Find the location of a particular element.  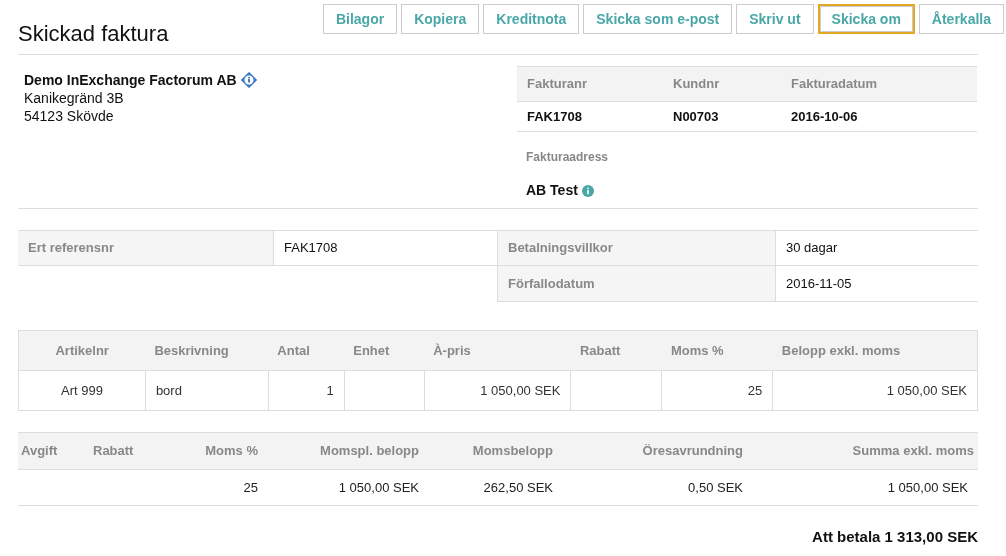

sender-name: Demo InExchange Factorum AB is located at coordinates (130, 80).